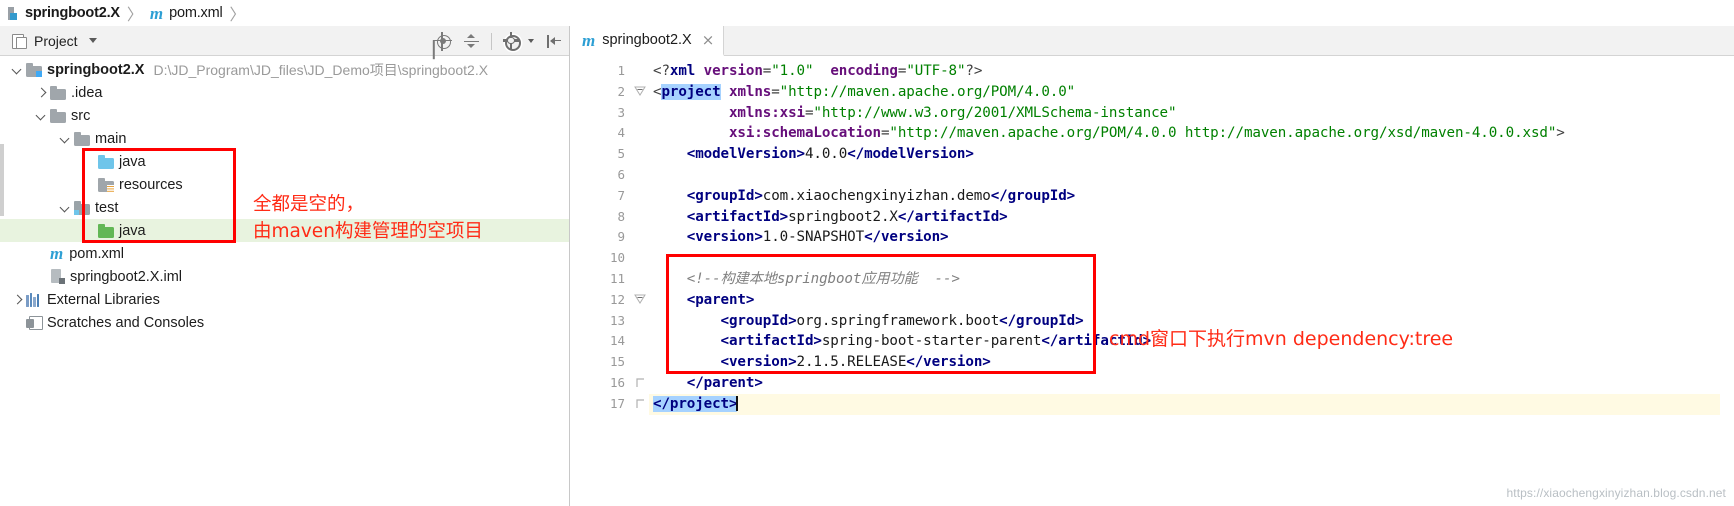 This screenshot has height=506, width=1734. What do you see at coordinates (284, 322) in the screenshot?
I see `tree-item-scratches-and-consoles: Scratches and Consoles` at bounding box center [284, 322].